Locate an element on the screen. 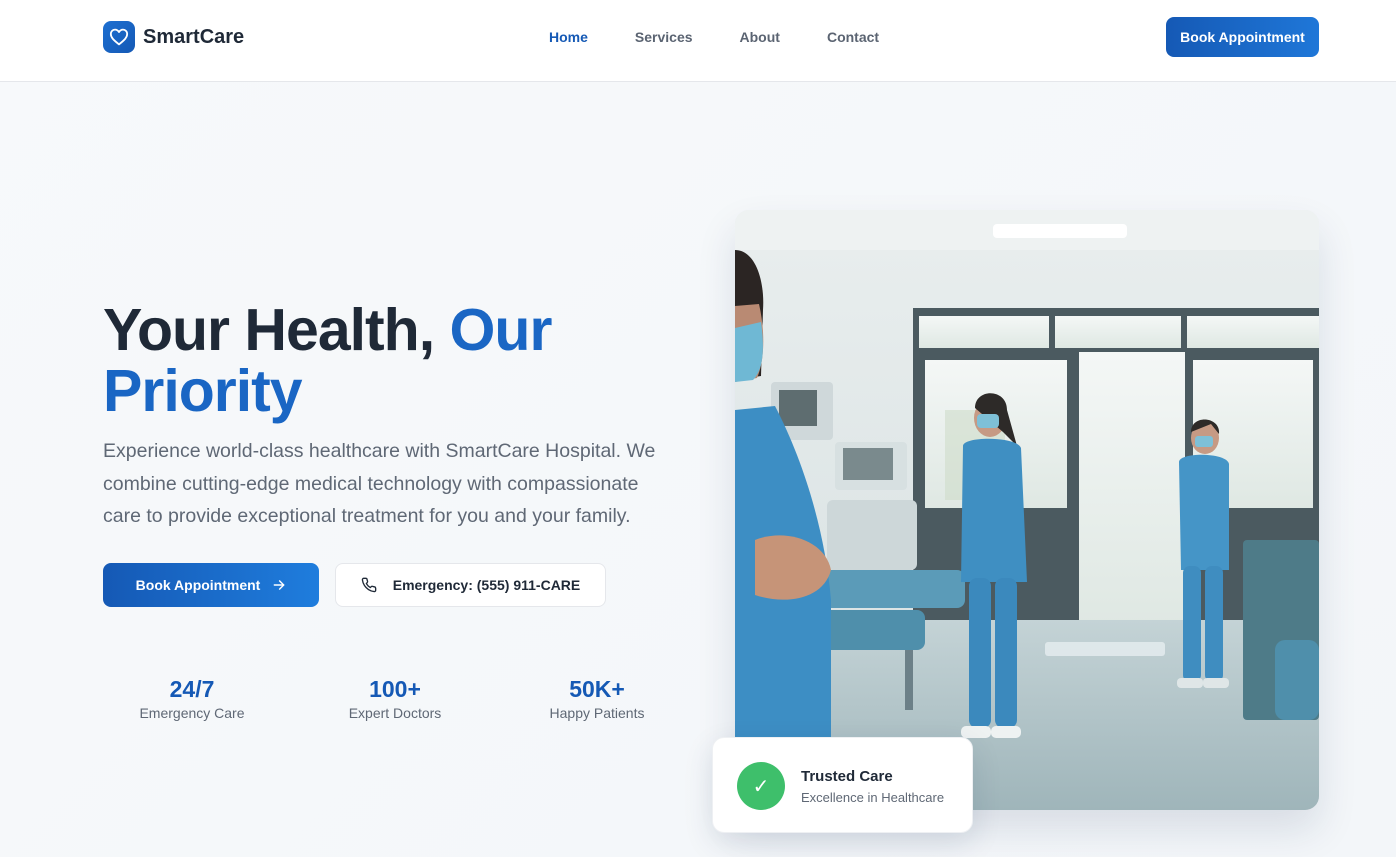 The image size is (1396, 857). nav-home: Home is located at coordinates (568, 37).